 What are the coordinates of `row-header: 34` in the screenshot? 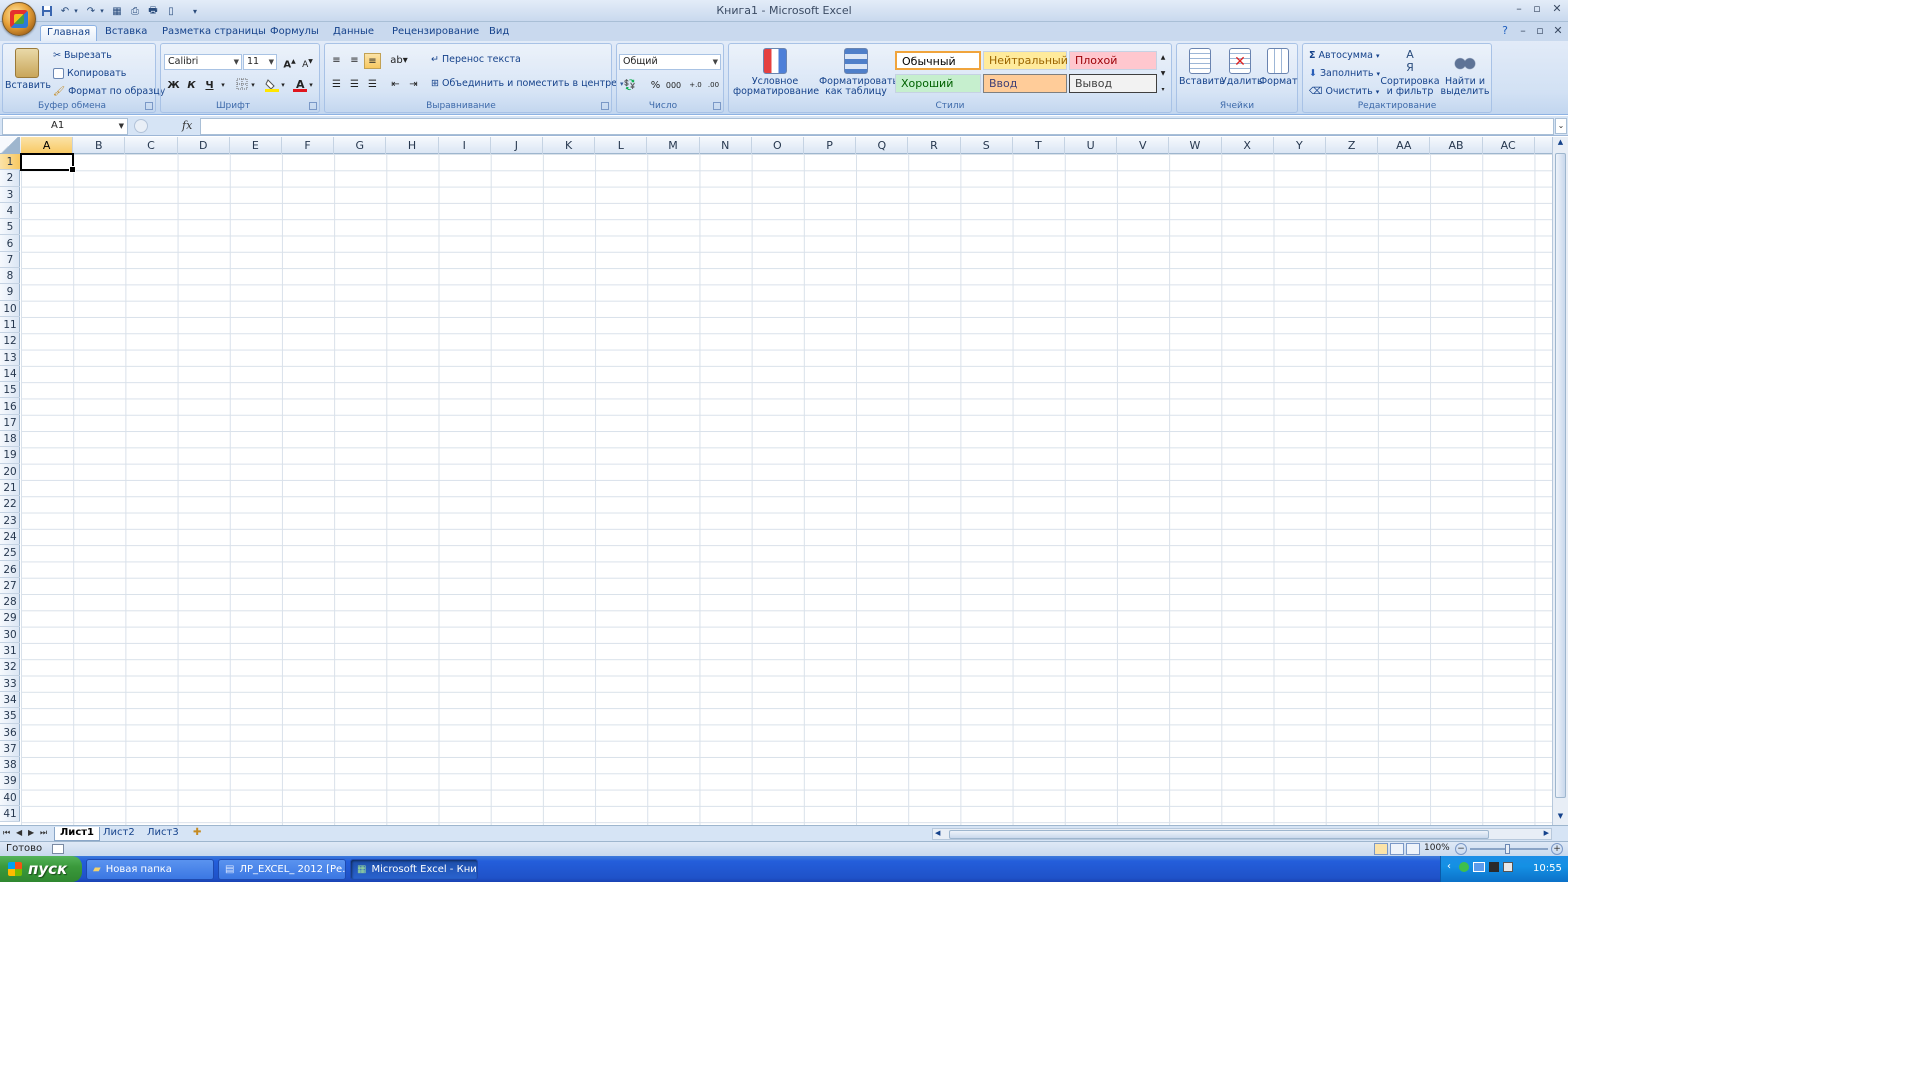 It's located at (10, 700).